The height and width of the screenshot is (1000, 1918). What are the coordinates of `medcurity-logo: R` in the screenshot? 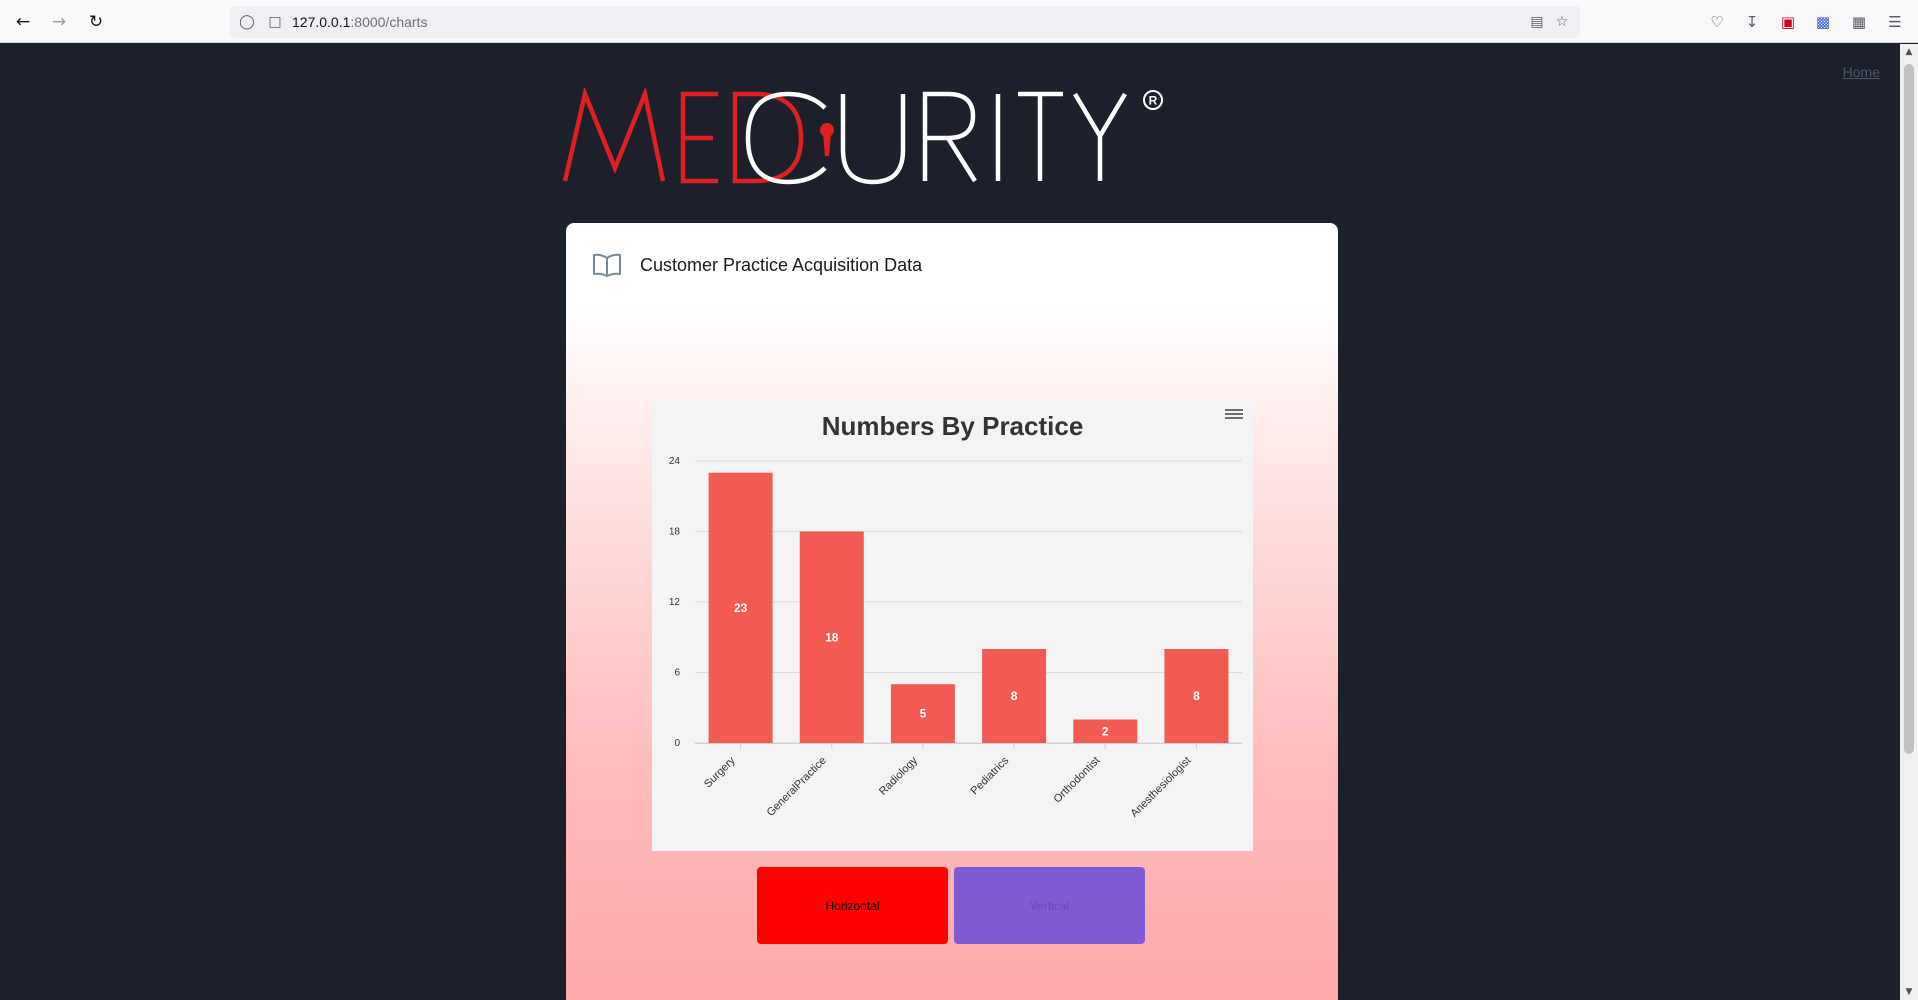 It's located at (863, 136).